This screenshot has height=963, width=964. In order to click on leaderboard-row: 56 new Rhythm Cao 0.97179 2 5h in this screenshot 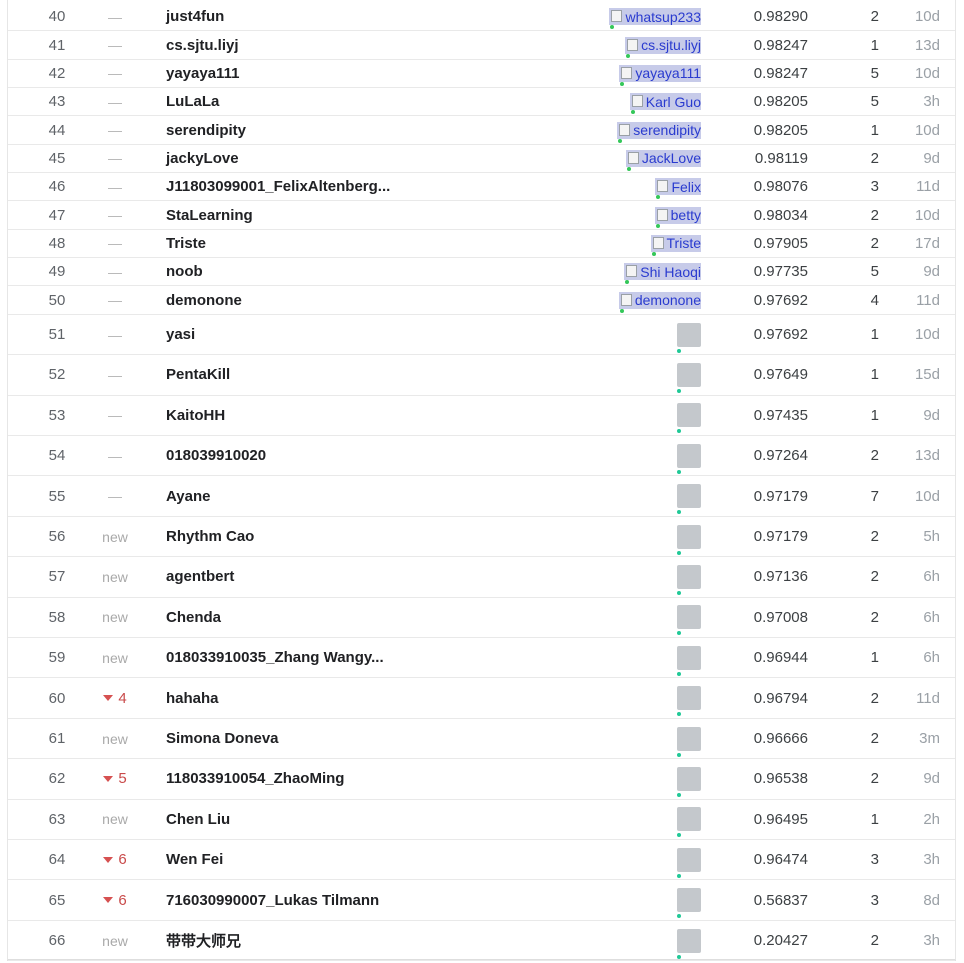, I will do `click(481, 537)`.